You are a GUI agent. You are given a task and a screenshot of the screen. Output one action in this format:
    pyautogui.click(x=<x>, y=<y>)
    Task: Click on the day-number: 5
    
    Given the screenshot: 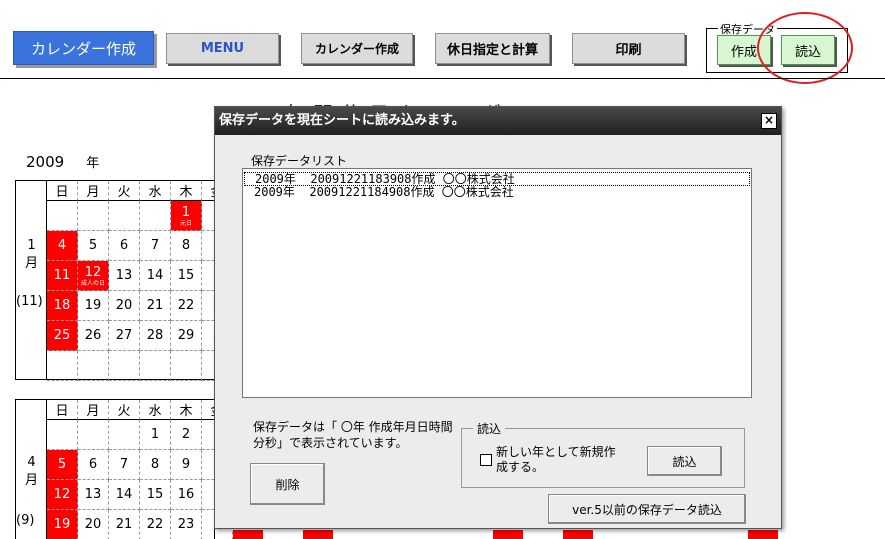 What is the action you would take?
    pyautogui.click(x=93, y=245)
    